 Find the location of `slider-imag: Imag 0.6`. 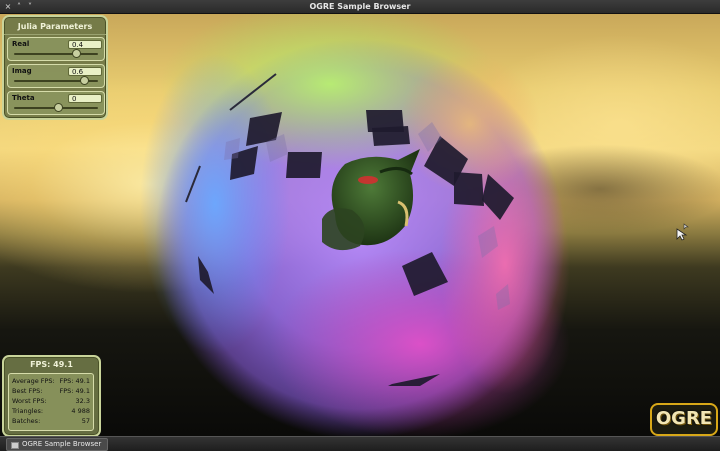

slider-imag: Imag 0.6 is located at coordinates (56, 76).